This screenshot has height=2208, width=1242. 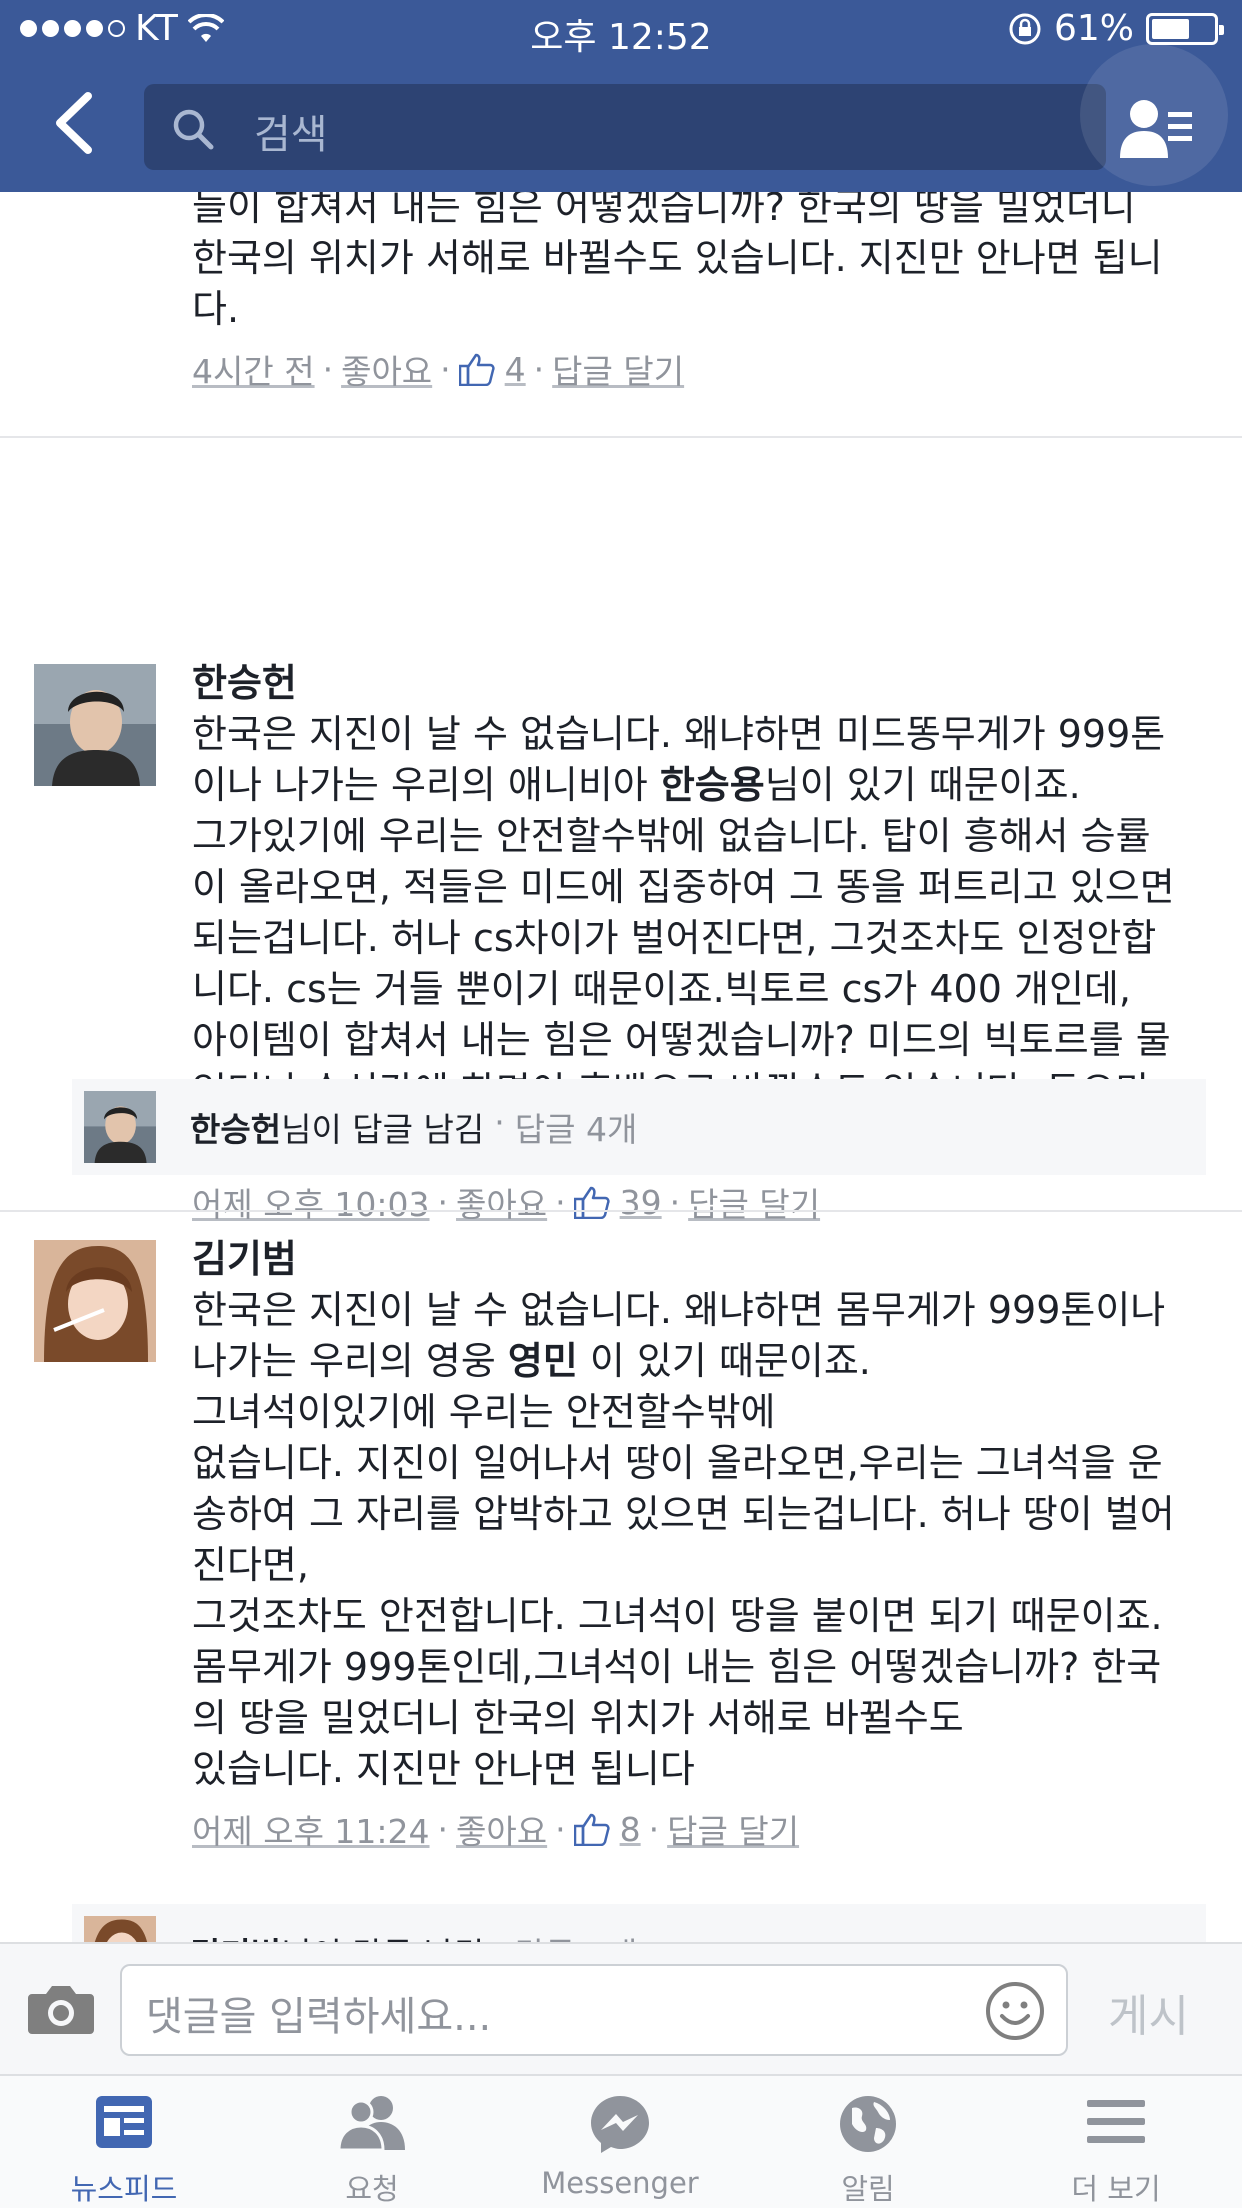 What do you see at coordinates (1148, 2012) in the screenshot?
I see `post-button: 게시` at bounding box center [1148, 2012].